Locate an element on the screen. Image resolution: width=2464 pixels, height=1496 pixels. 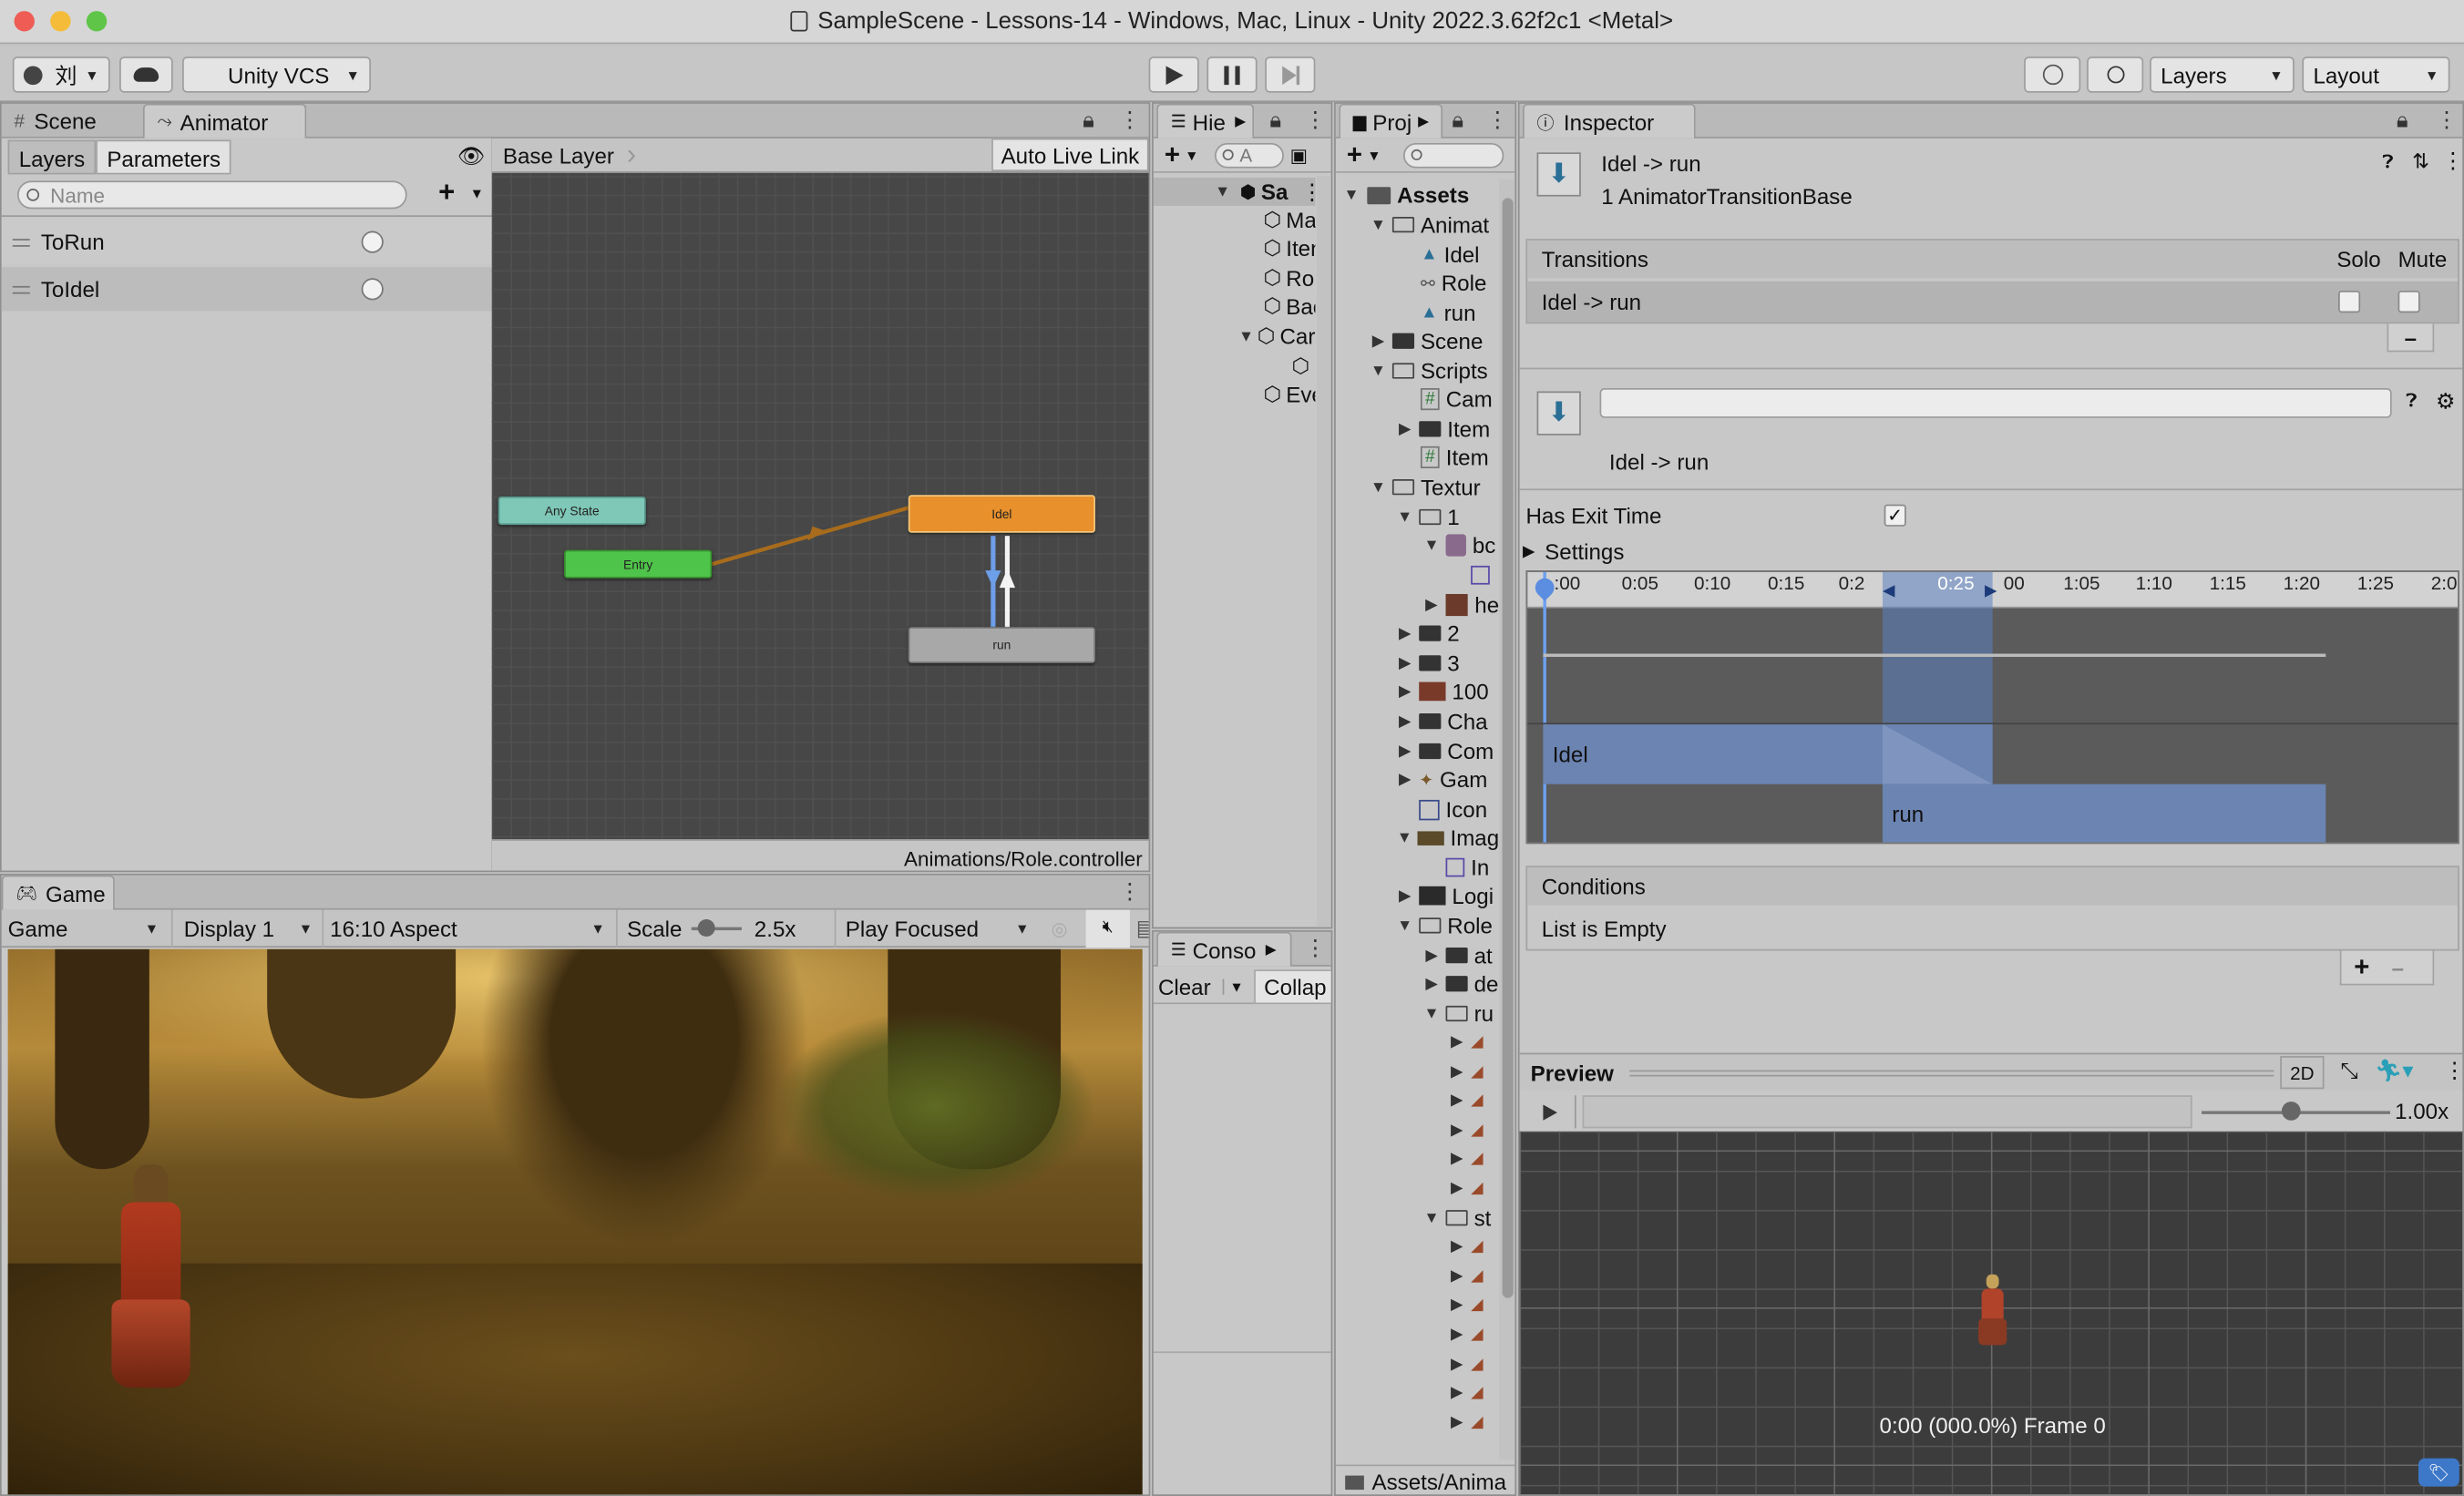
hierarchy-item: ⬡ Ma is located at coordinates (1234, 220).